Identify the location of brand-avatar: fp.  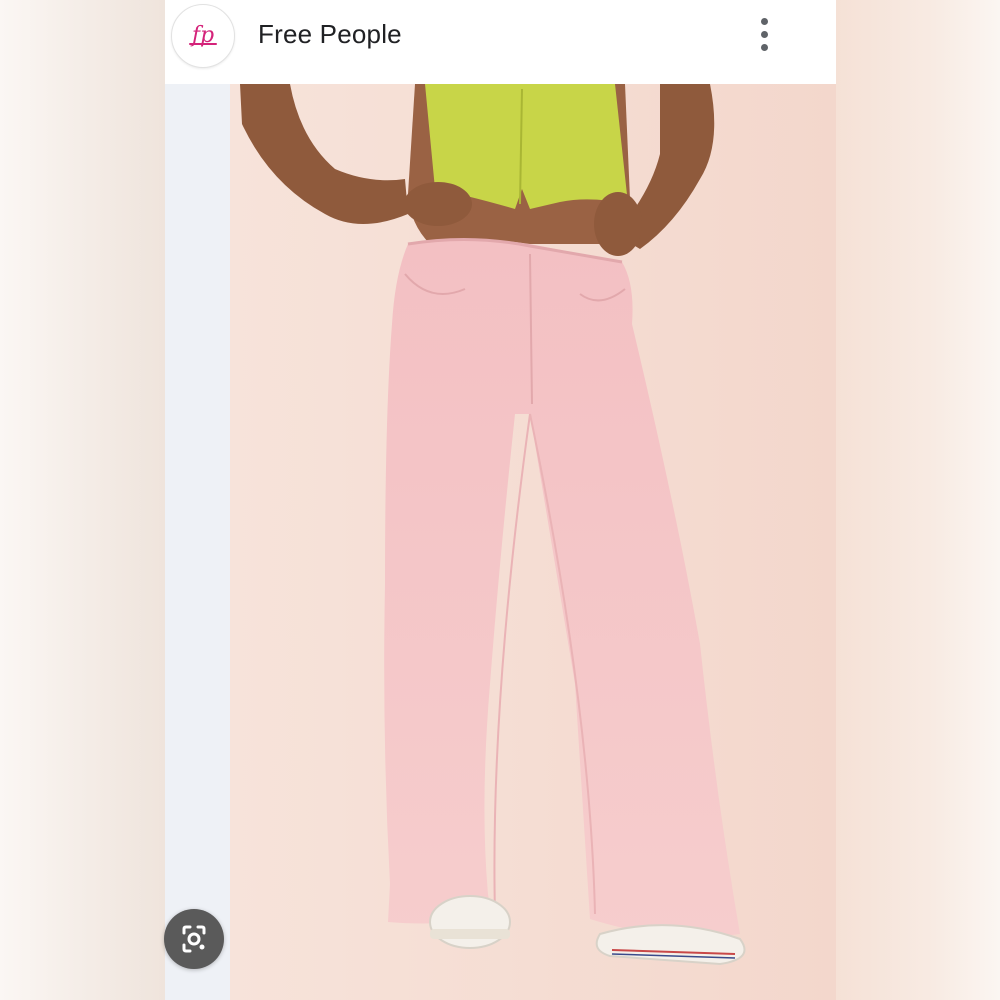
(203, 36).